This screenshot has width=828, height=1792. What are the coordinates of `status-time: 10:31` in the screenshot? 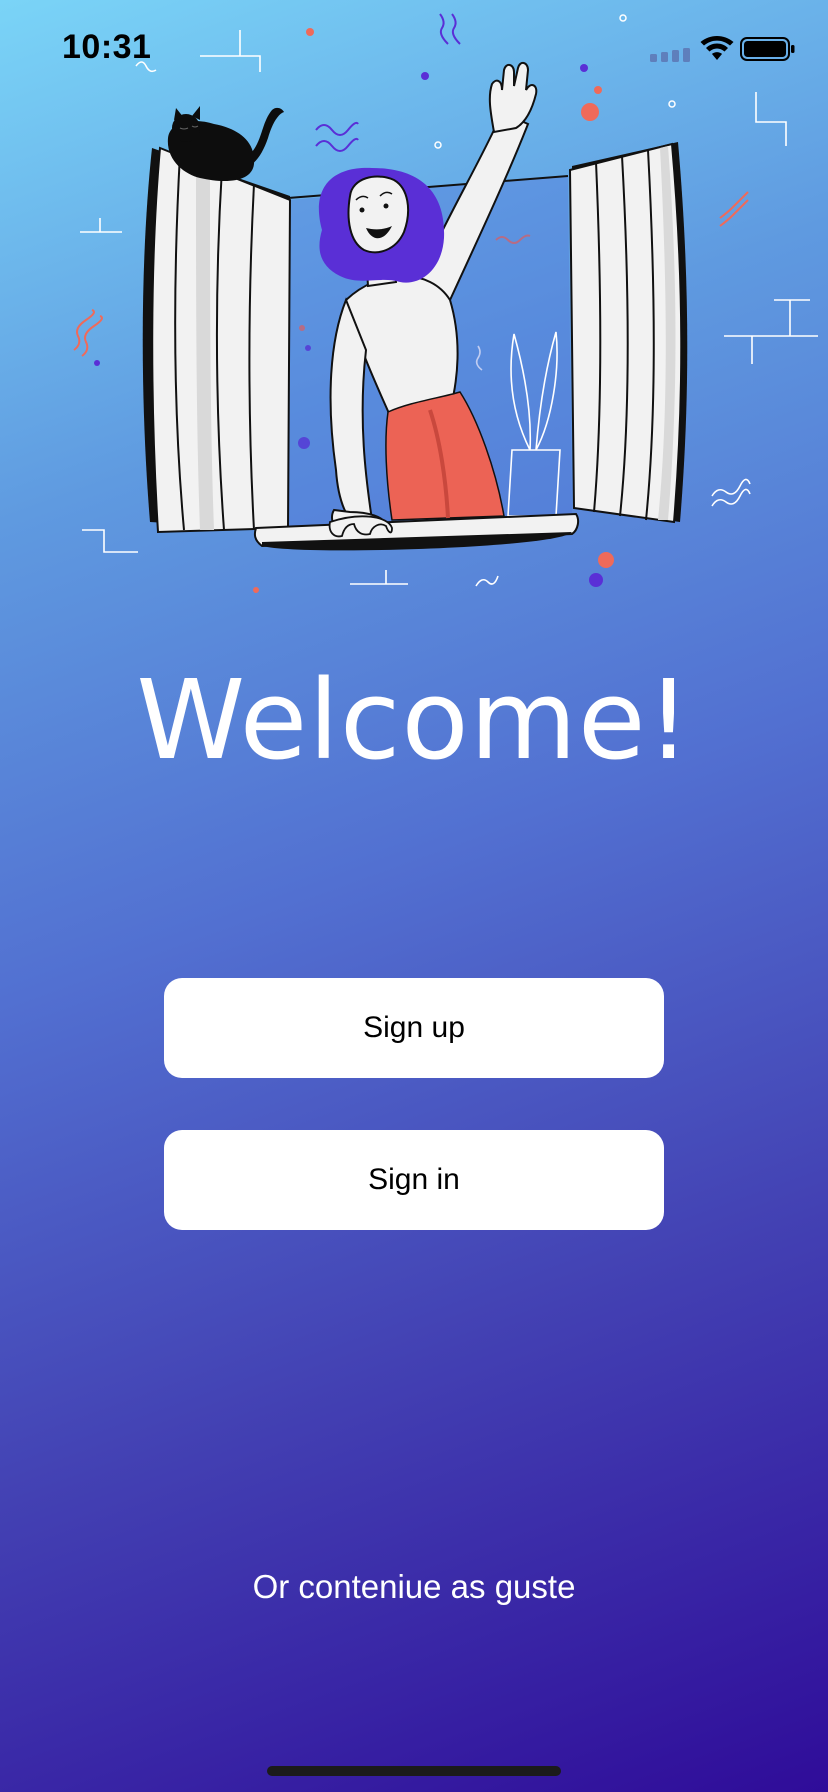 It's located at (107, 47).